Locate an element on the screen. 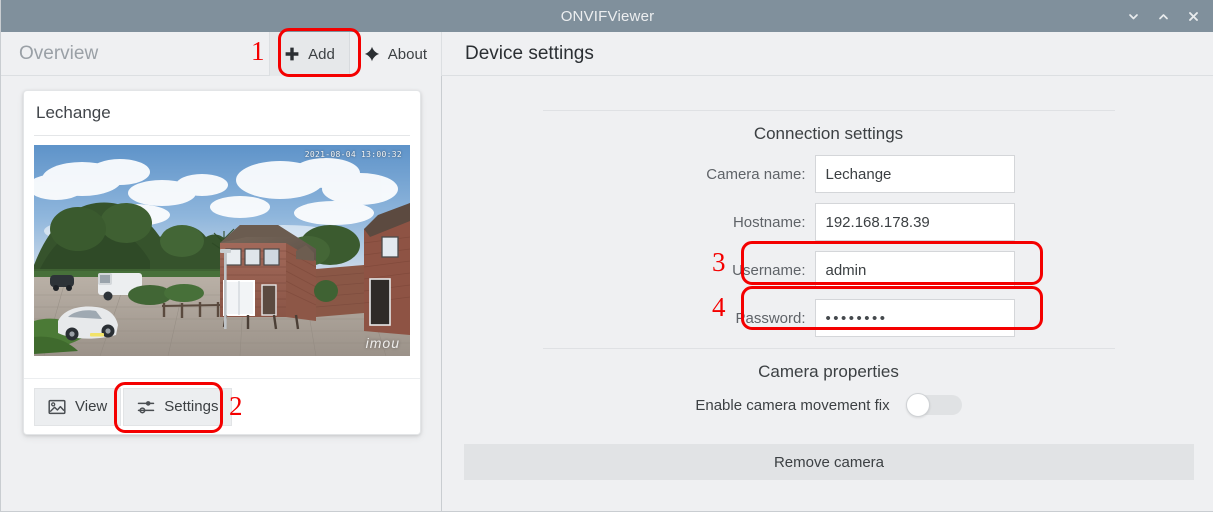  page-title-overview: Overview is located at coordinates (59, 53).